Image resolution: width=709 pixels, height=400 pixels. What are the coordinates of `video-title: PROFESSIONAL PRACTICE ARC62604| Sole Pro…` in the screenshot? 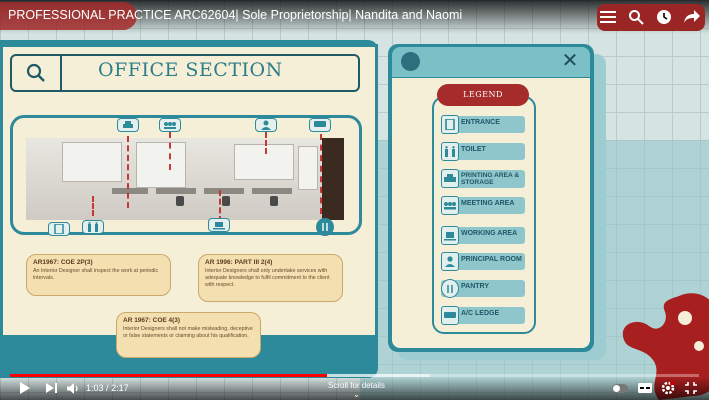 It's located at (235, 15).